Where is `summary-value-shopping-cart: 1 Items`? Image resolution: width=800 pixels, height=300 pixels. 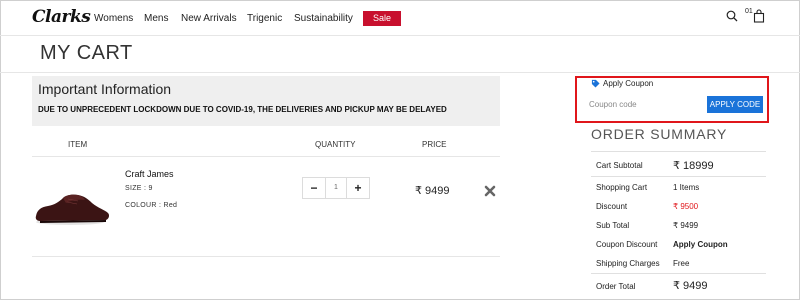 summary-value-shopping-cart: 1 Items is located at coordinates (686, 187).